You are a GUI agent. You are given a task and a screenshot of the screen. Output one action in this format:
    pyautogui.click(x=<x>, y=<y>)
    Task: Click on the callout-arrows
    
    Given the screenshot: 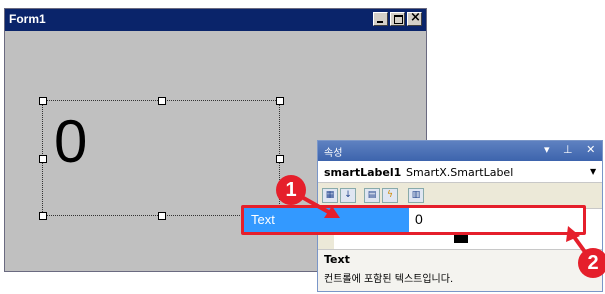 What is the action you would take?
    pyautogui.click(x=443, y=224)
    